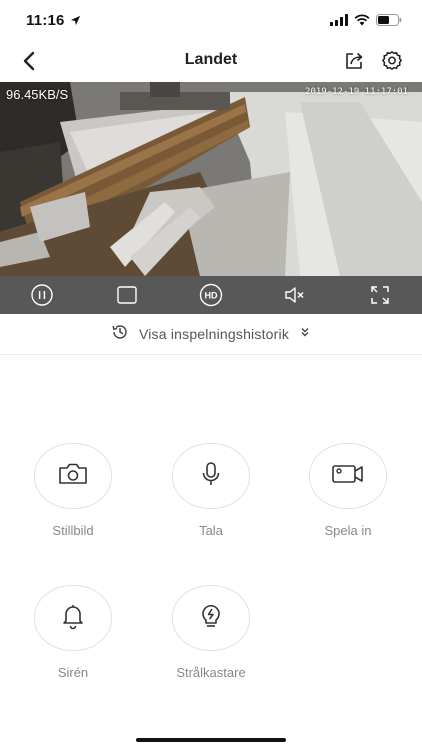 The image size is (422, 750). I want to click on siren-action: Sirén, so click(73, 632).